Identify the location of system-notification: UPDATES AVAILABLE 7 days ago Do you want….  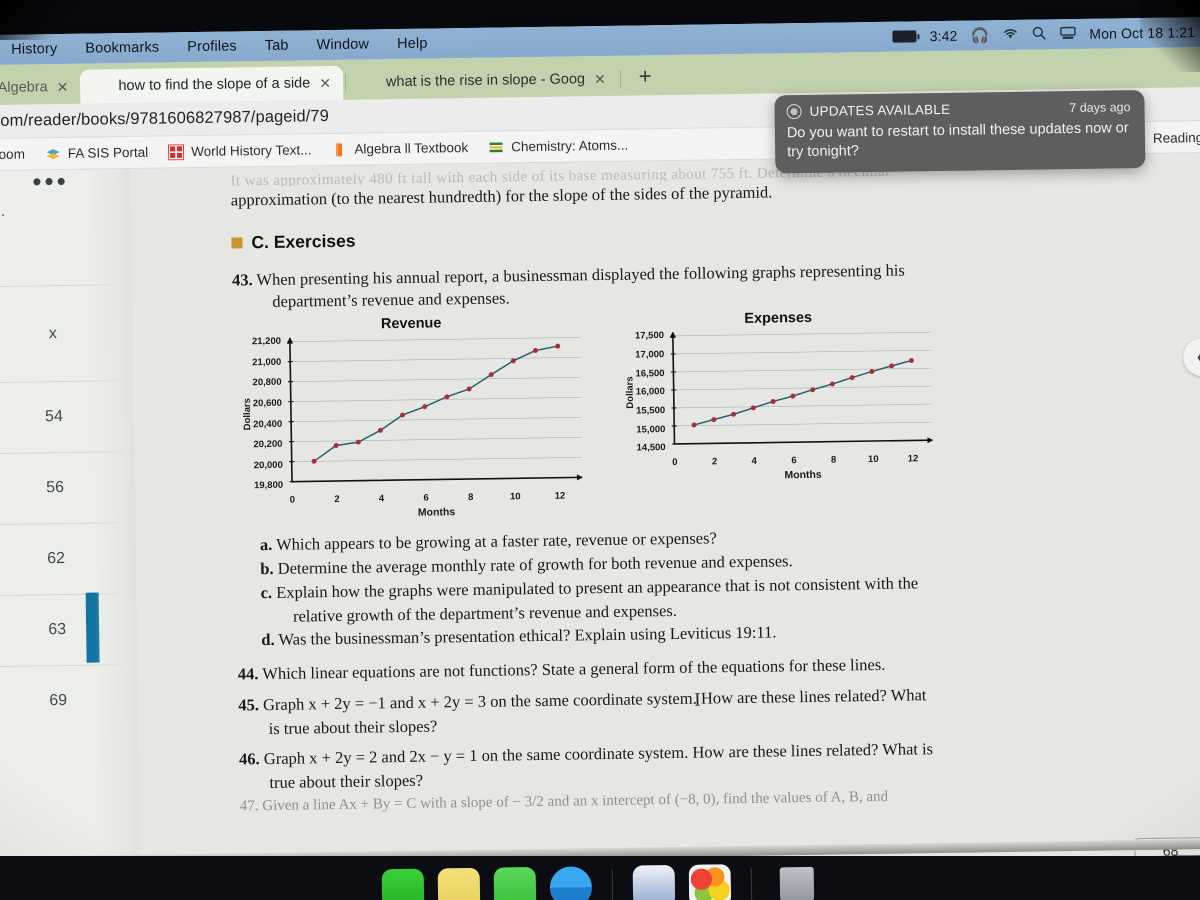
(960, 131).